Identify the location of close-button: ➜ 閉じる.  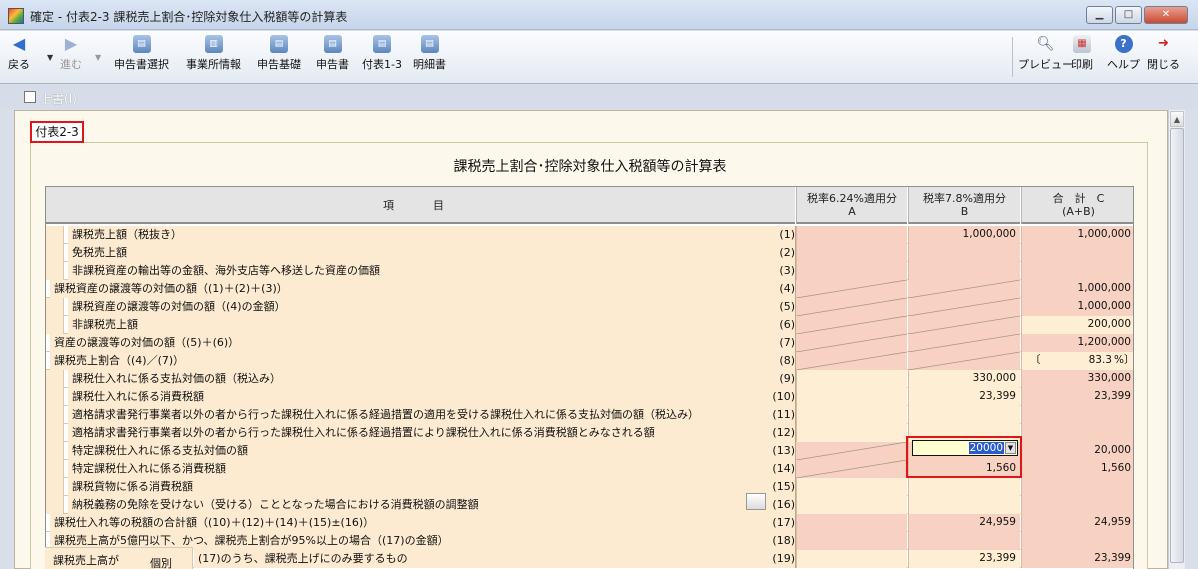
(1163, 53).